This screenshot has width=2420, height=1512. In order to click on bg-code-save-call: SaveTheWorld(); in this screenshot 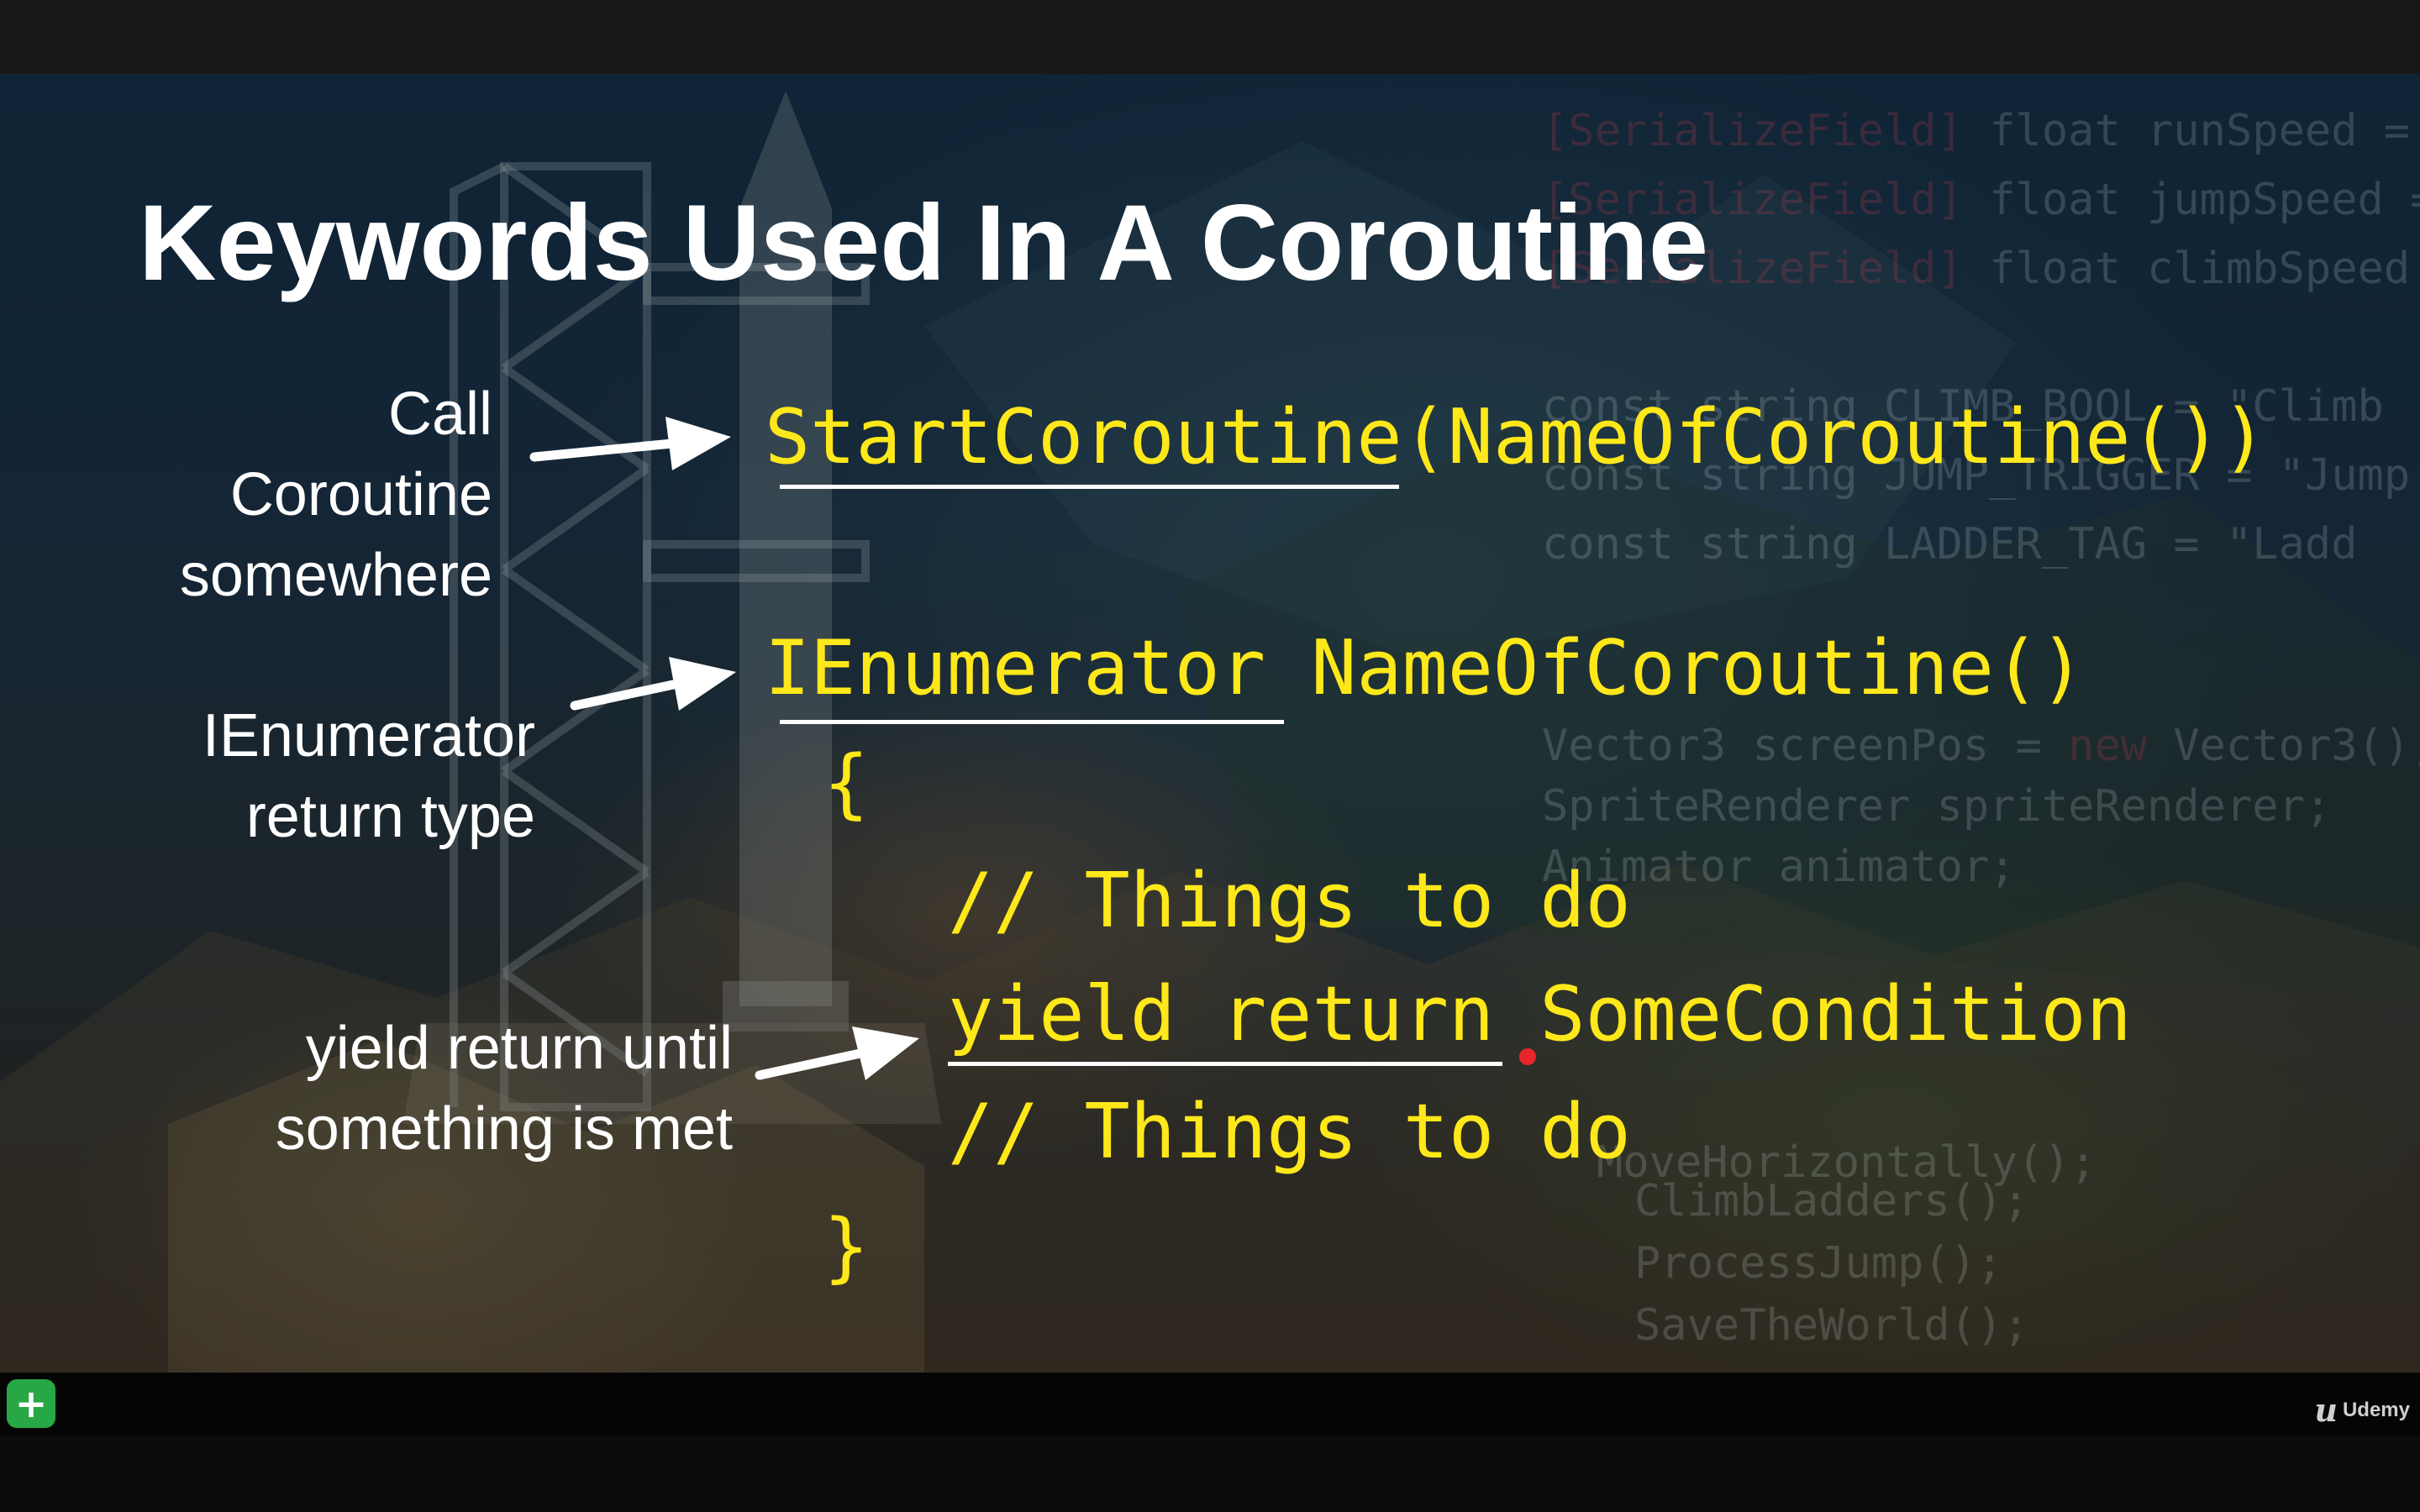, I will do `click(1831, 1325)`.